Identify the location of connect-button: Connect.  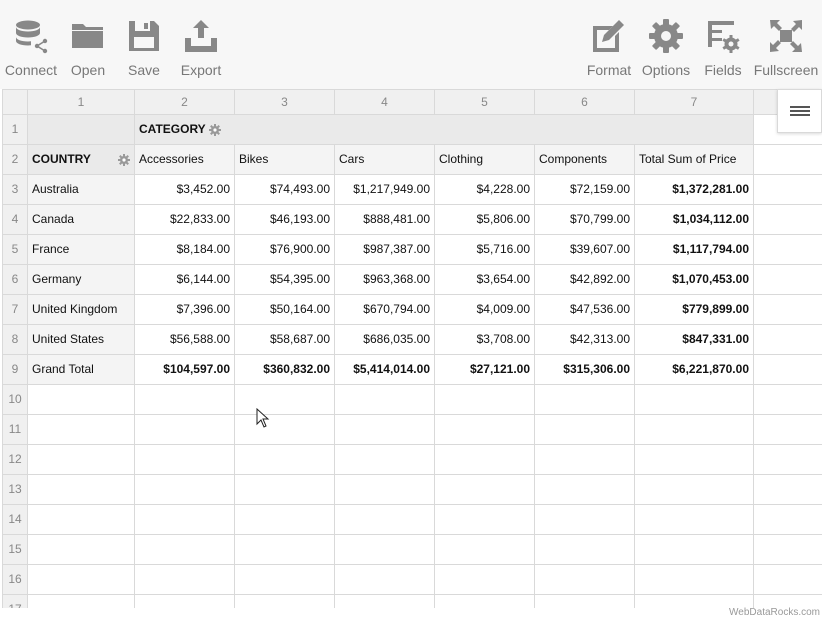
(31, 50).